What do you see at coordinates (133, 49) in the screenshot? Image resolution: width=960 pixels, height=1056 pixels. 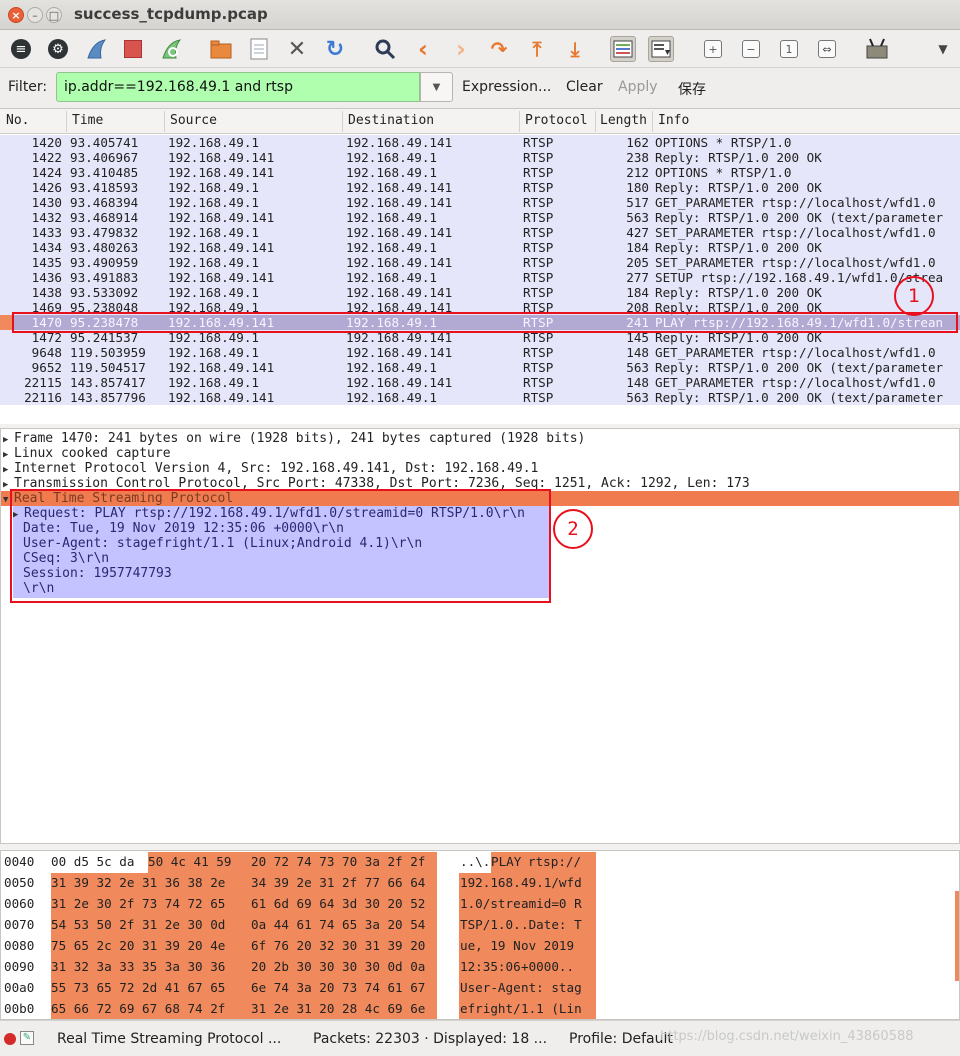 I see `stop-square-icon` at bounding box center [133, 49].